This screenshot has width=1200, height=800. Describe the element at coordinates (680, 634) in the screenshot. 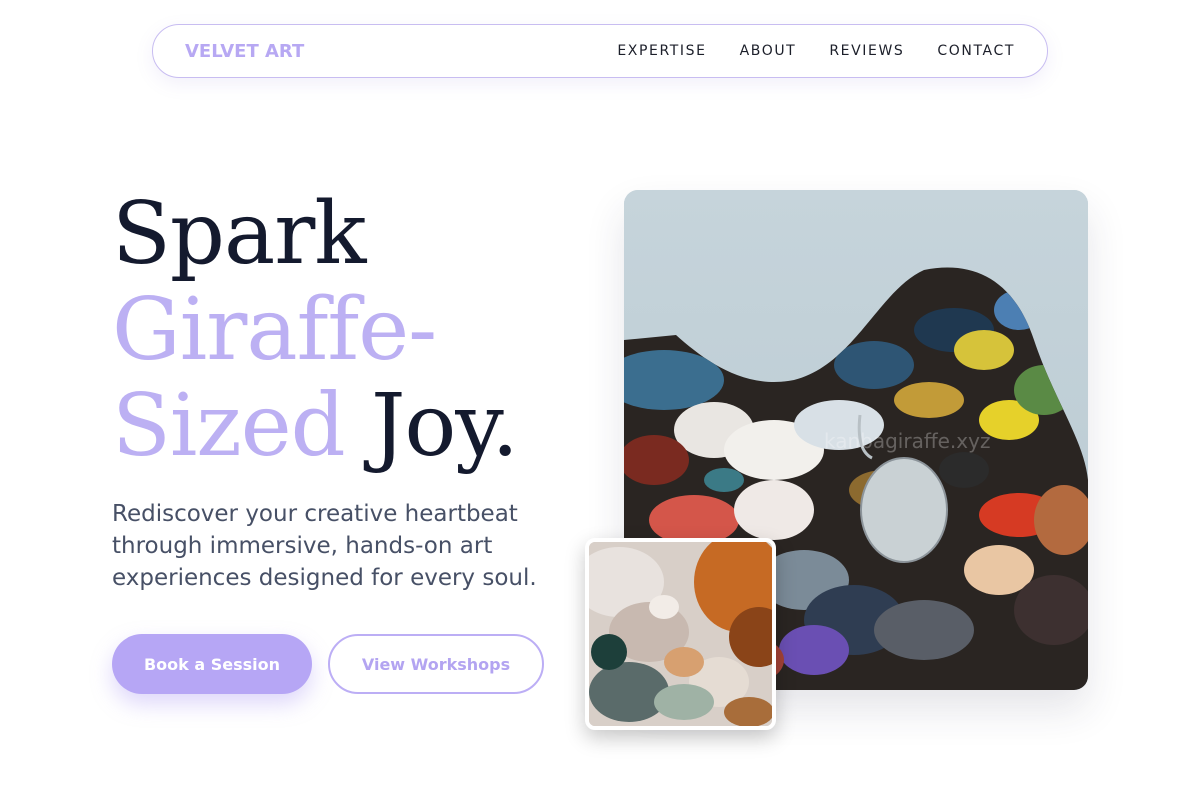

I see `paint-texture-thumbnail` at that location.